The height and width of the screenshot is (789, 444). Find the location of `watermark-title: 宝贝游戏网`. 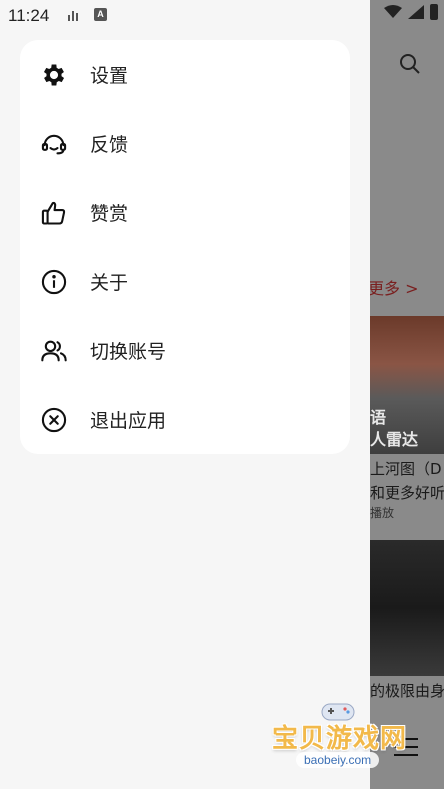

watermark-title: 宝贝游戏网 is located at coordinates (340, 739).